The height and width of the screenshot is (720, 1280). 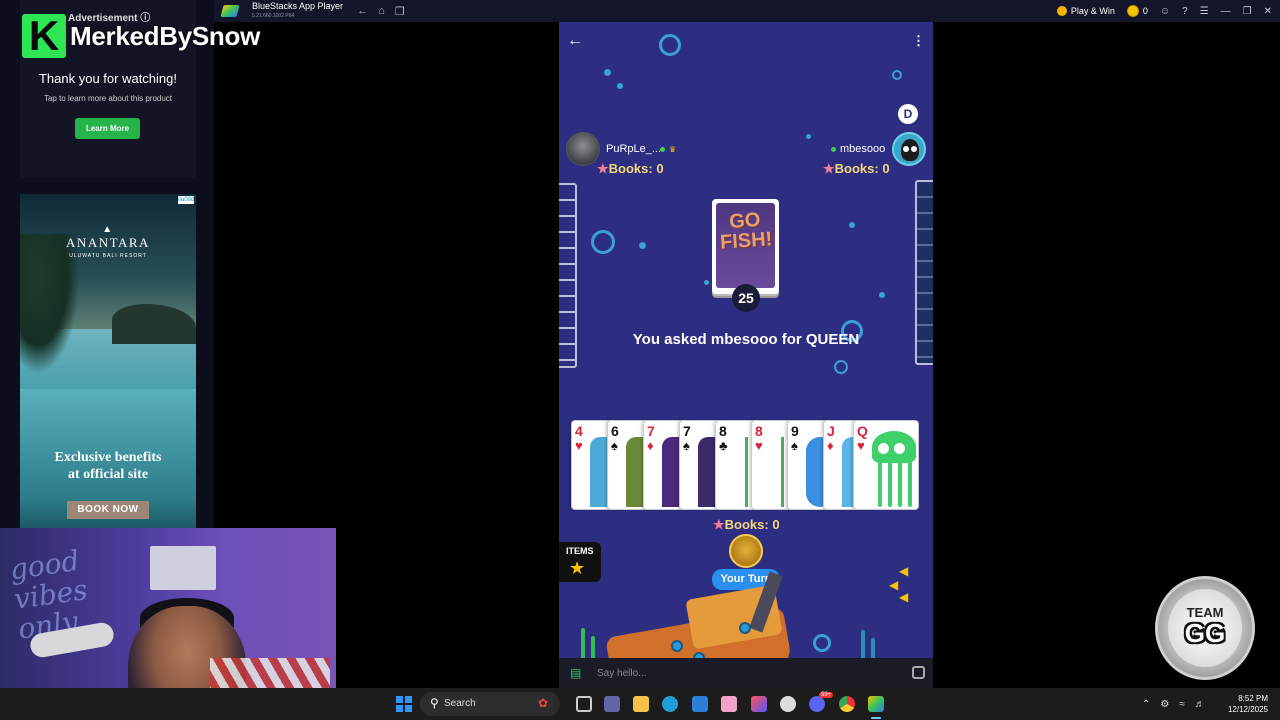 I want to click on draw-deck: GO FISH!, so click(x=745, y=246).